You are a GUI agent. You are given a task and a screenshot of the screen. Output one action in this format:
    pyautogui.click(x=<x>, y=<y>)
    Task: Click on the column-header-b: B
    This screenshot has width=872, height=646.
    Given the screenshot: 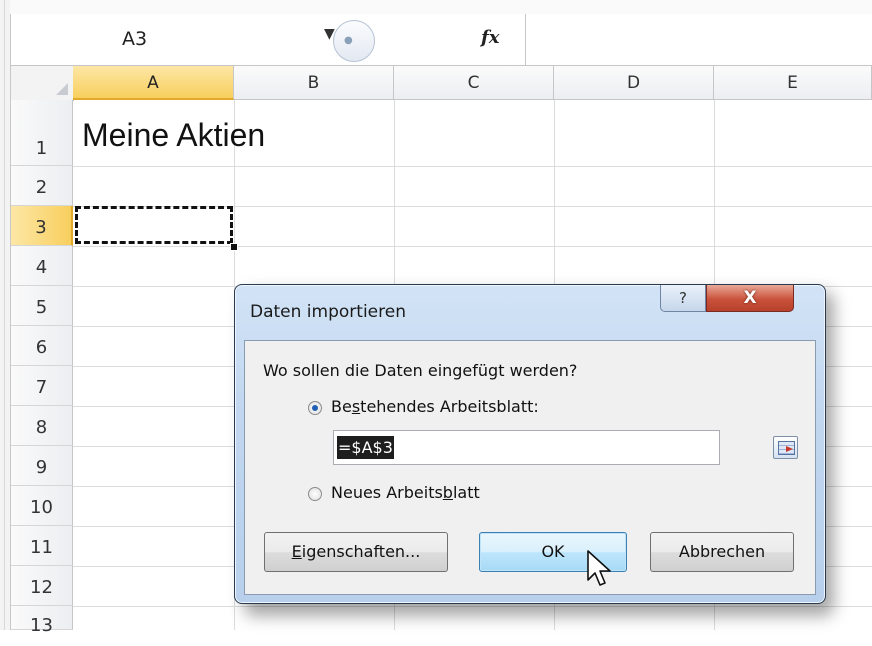 What is the action you would take?
    pyautogui.click(x=314, y=83)
    